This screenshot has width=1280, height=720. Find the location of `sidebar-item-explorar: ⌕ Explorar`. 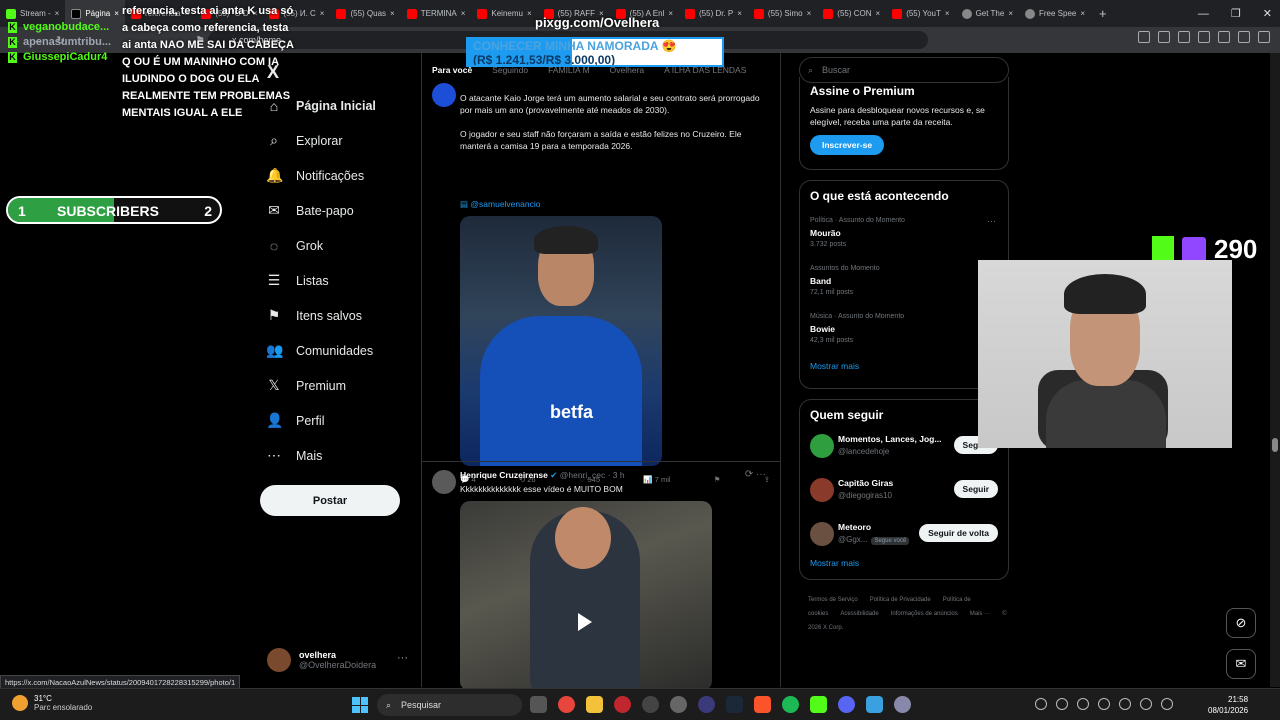

sidebar-item-explorar: ⌕ Explorar is located at coordinates (321, 140).